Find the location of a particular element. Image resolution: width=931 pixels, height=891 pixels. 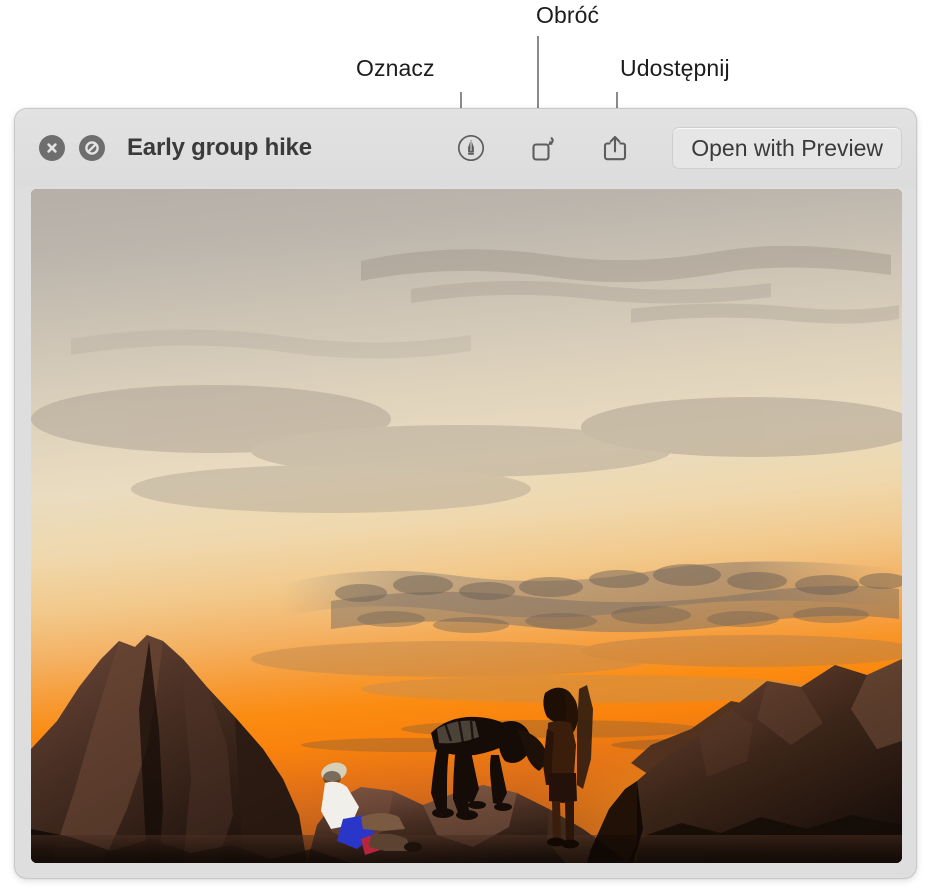

share-button is located at coordinates (615, 148).